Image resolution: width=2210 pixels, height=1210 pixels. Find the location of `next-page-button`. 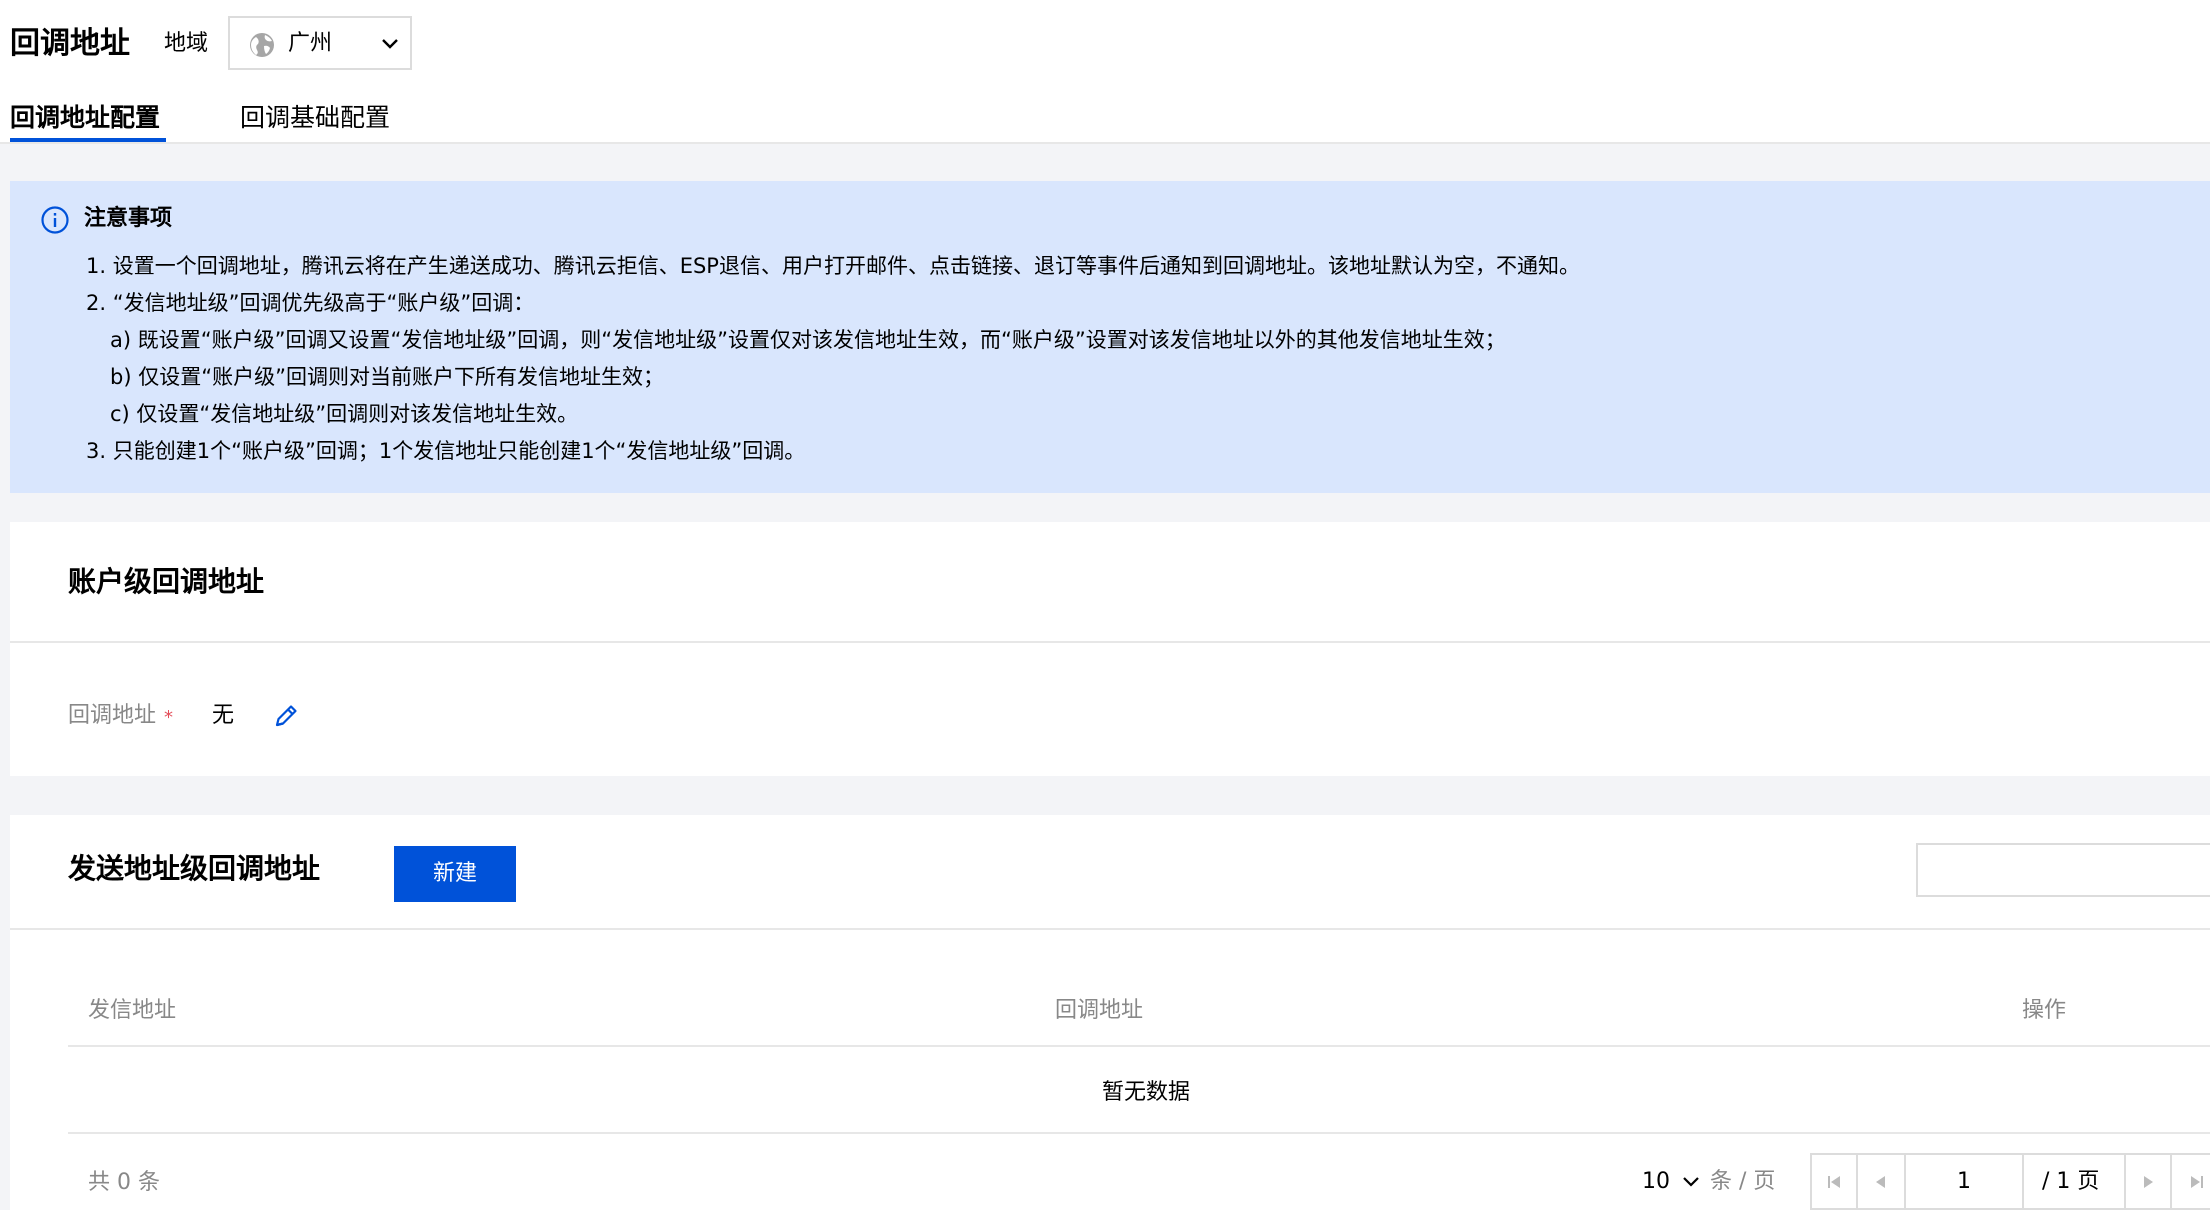

next-page-button is located at coordinates (2148, 1181).